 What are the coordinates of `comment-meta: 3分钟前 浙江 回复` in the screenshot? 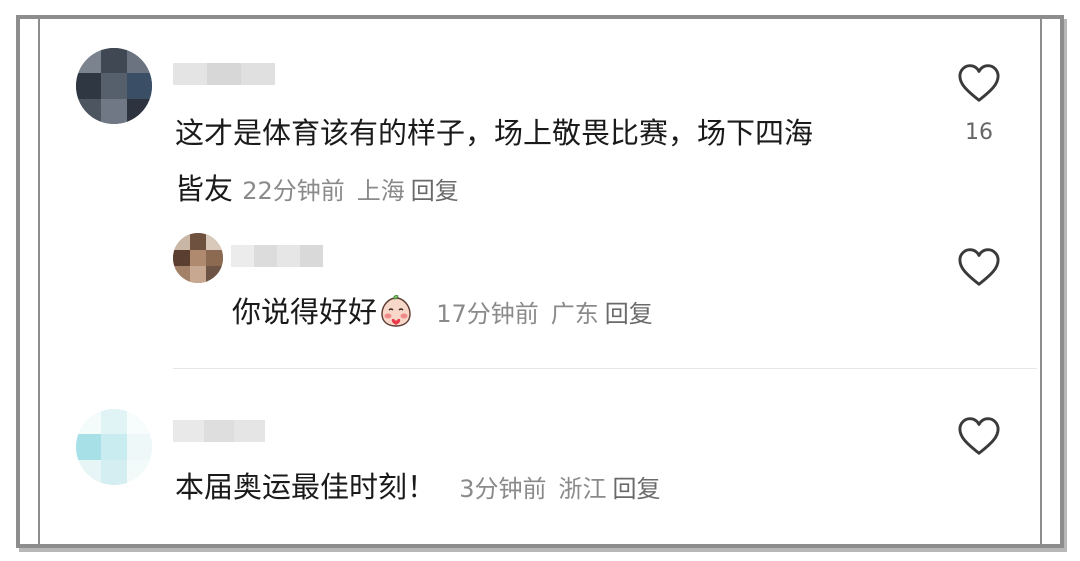 It's located at (559, 489).